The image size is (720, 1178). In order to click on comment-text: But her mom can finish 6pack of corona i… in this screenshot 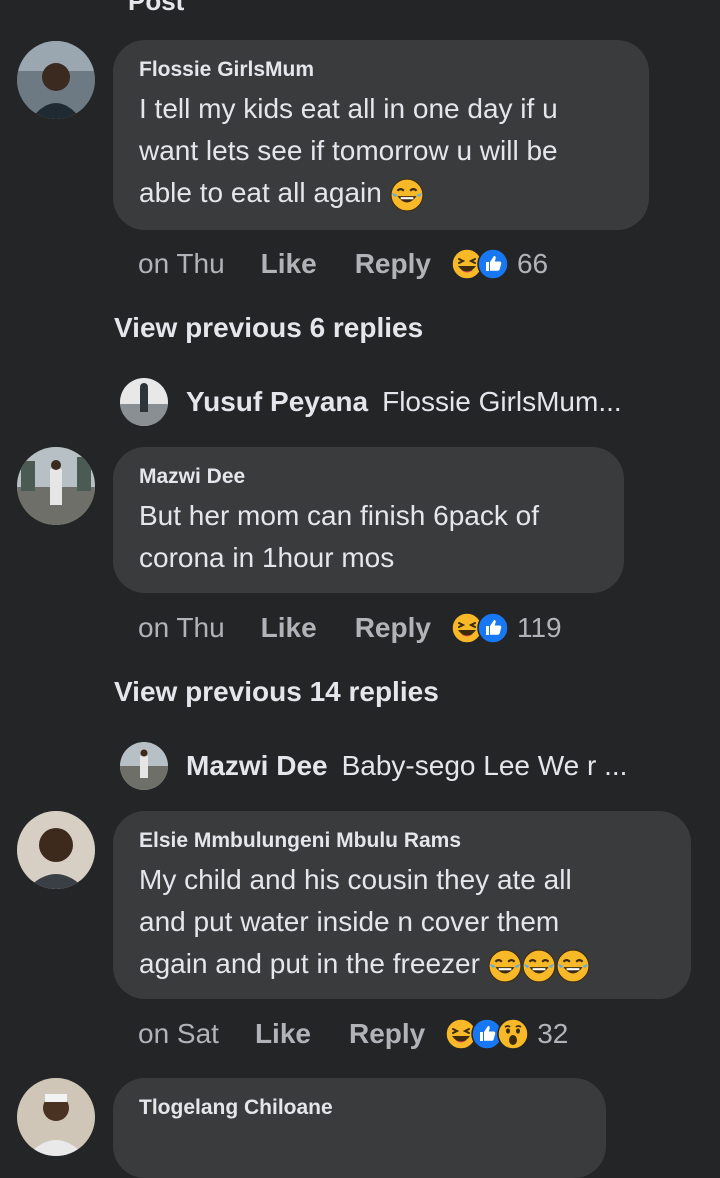, I will do `click(368, 537)`.